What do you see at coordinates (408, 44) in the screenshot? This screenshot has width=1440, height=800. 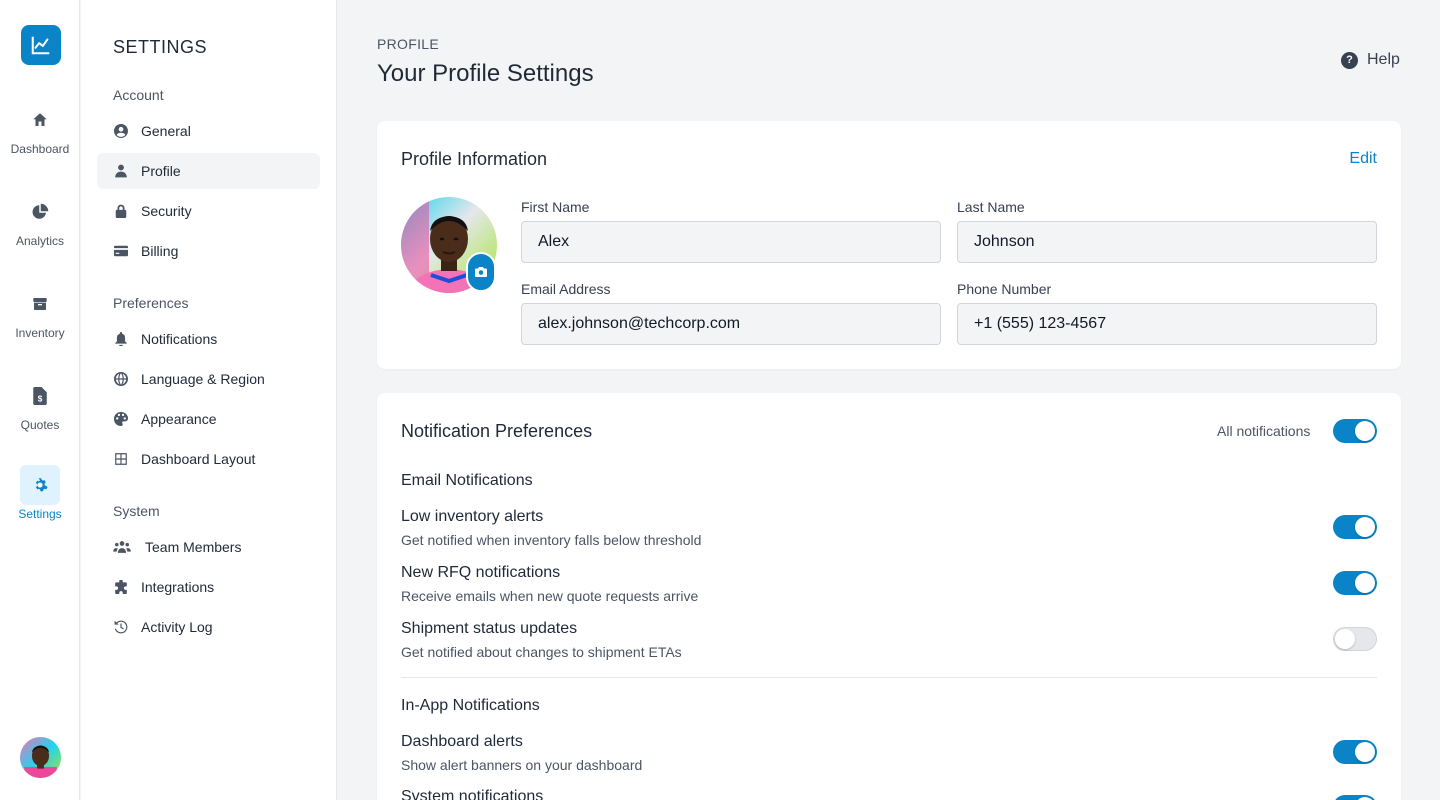 I see `breadcrumb: PROFILE` at bounding box center [408, 44].